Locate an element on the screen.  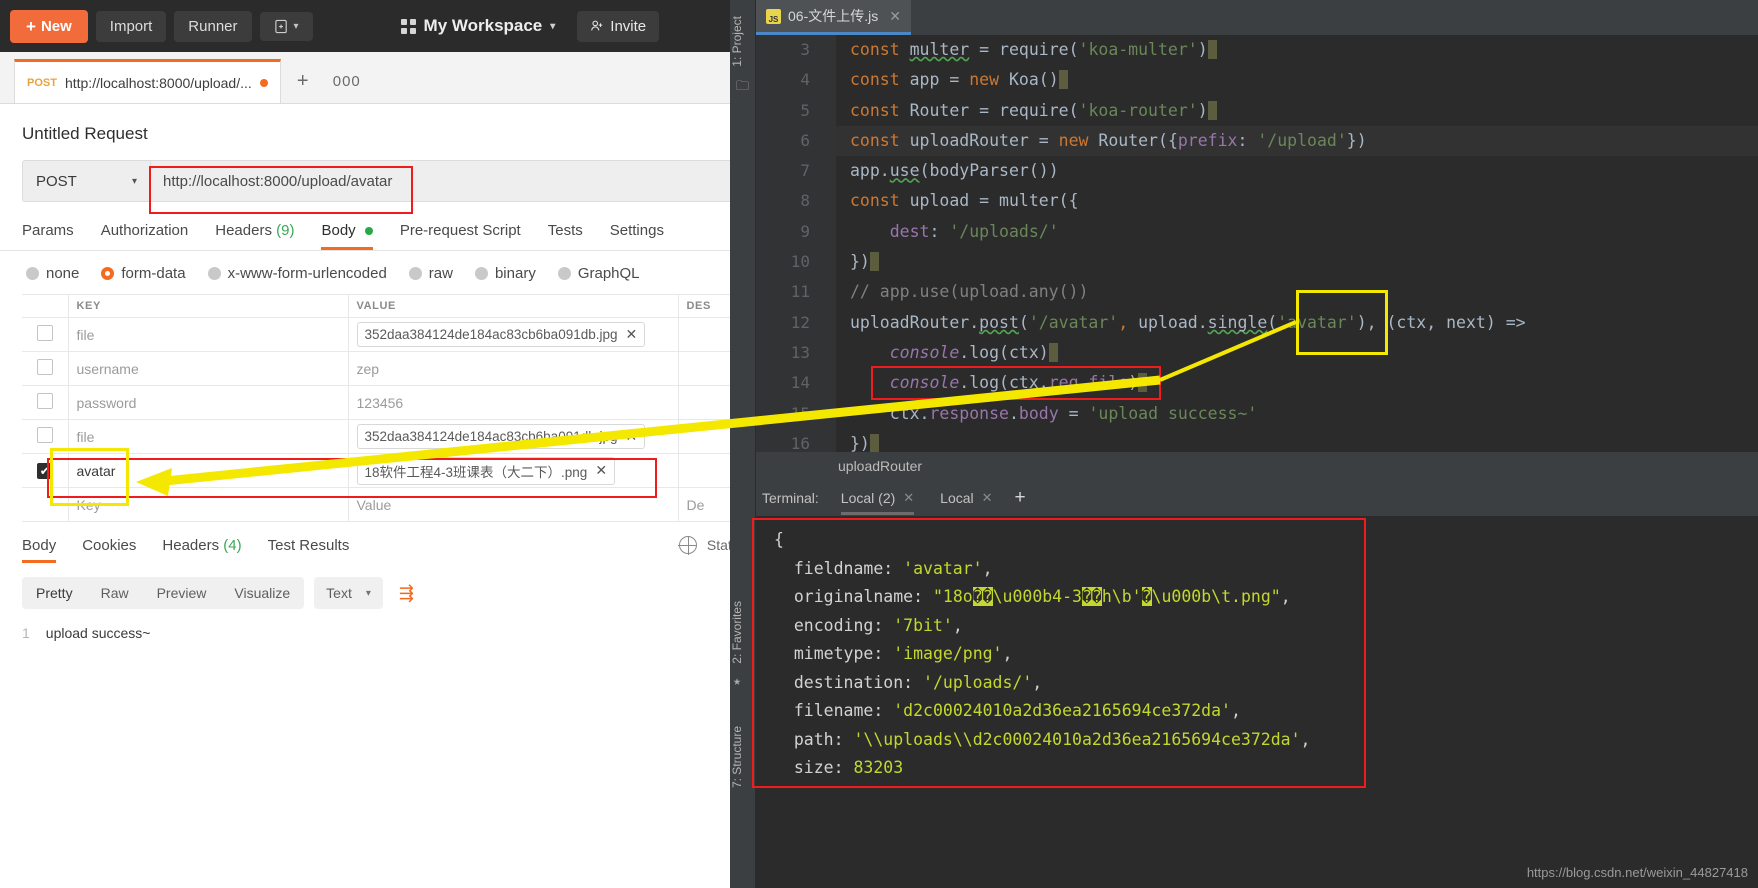
globe-icon is located at coordinates (688, 545).